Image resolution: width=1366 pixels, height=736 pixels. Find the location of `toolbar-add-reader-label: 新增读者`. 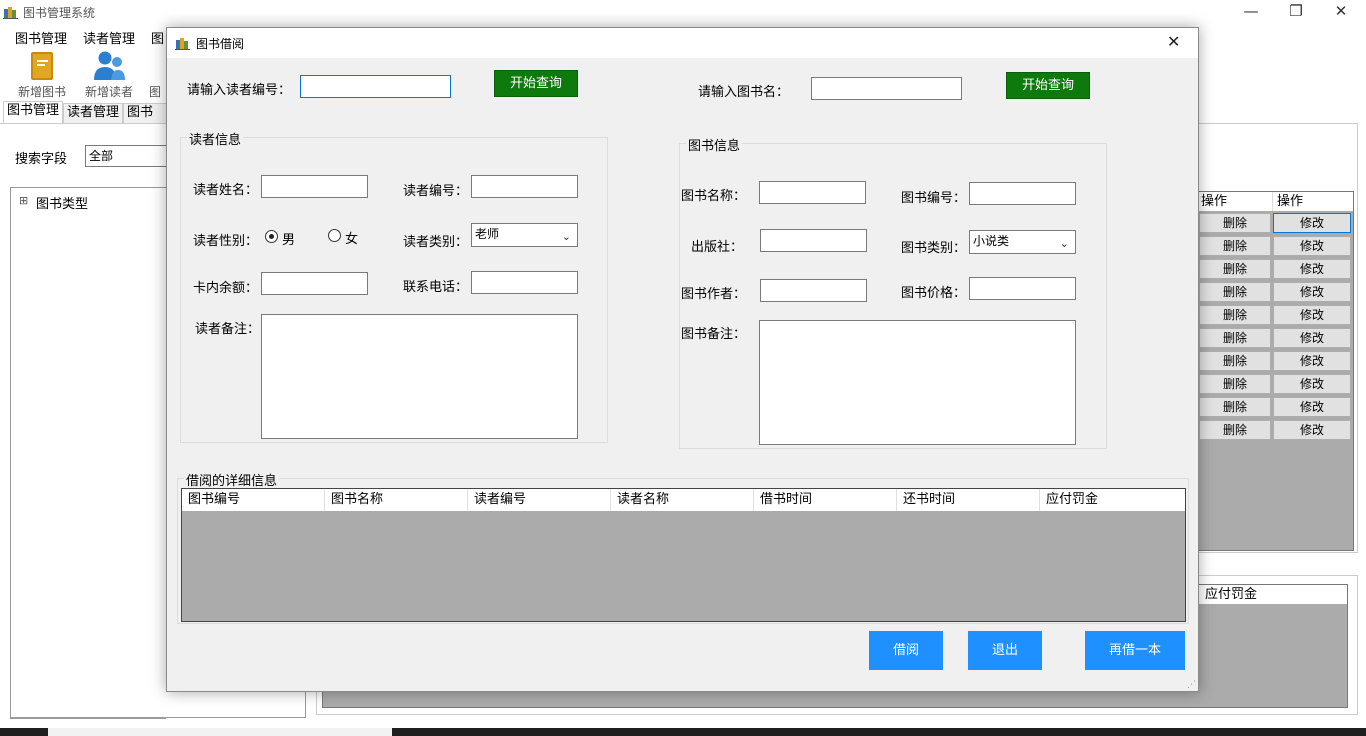

toolbar-add-reader-label: 新增读者 is located at coordinates (108, 92).